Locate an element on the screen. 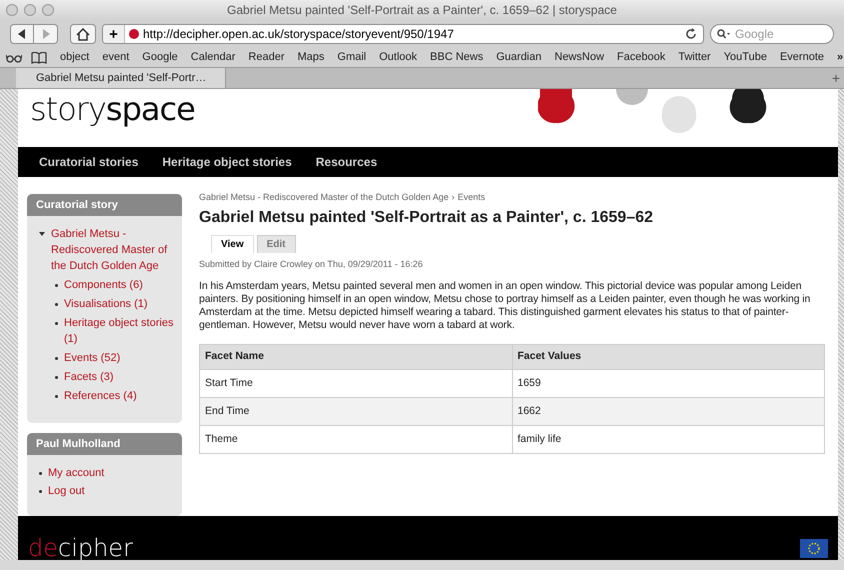 The image size is (844, 570). bookmark-link: YouTube is located at coordinates (745, 57).